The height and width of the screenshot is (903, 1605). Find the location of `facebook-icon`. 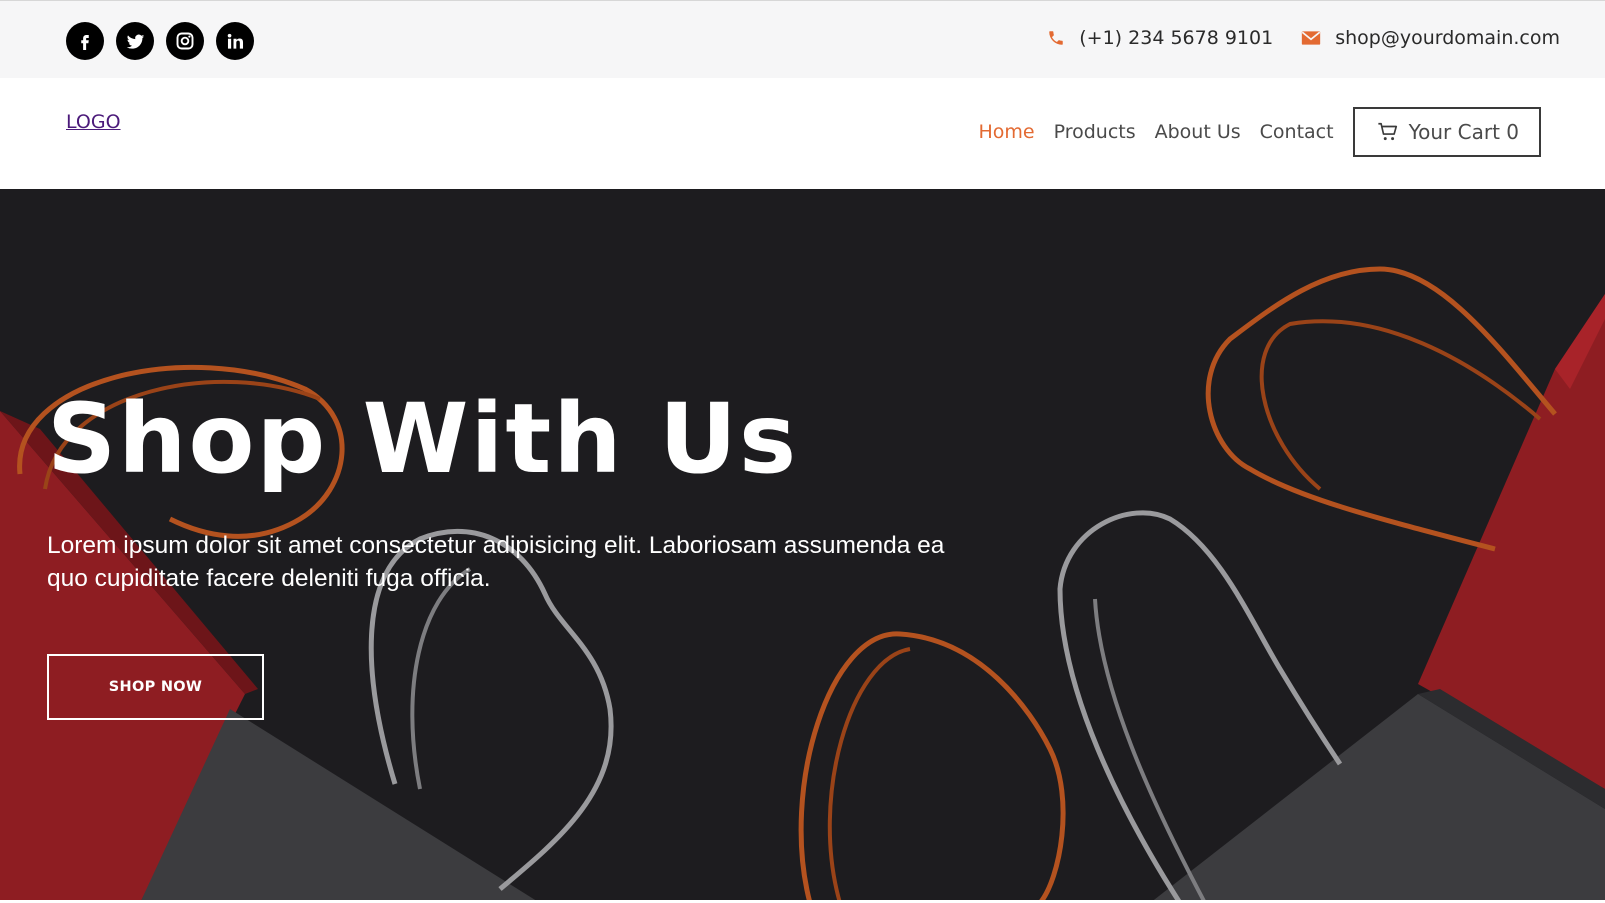

facebook-icon is located at coordinates (85, 42).